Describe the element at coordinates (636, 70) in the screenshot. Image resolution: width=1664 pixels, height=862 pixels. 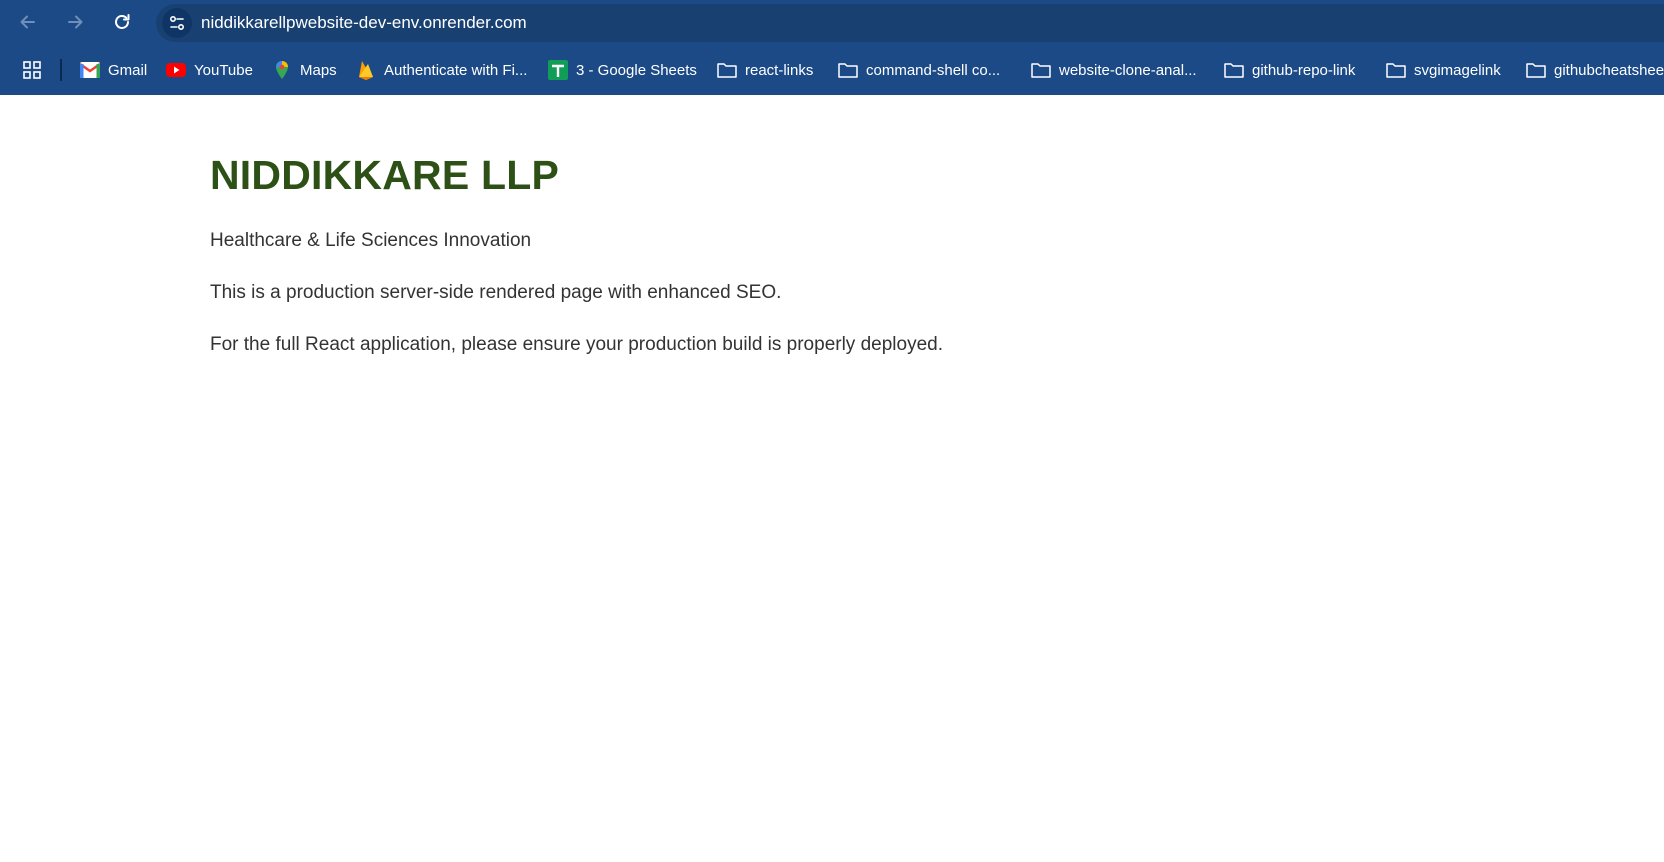
I see `bookmark-label: 3 - Google Sheets` at that location.